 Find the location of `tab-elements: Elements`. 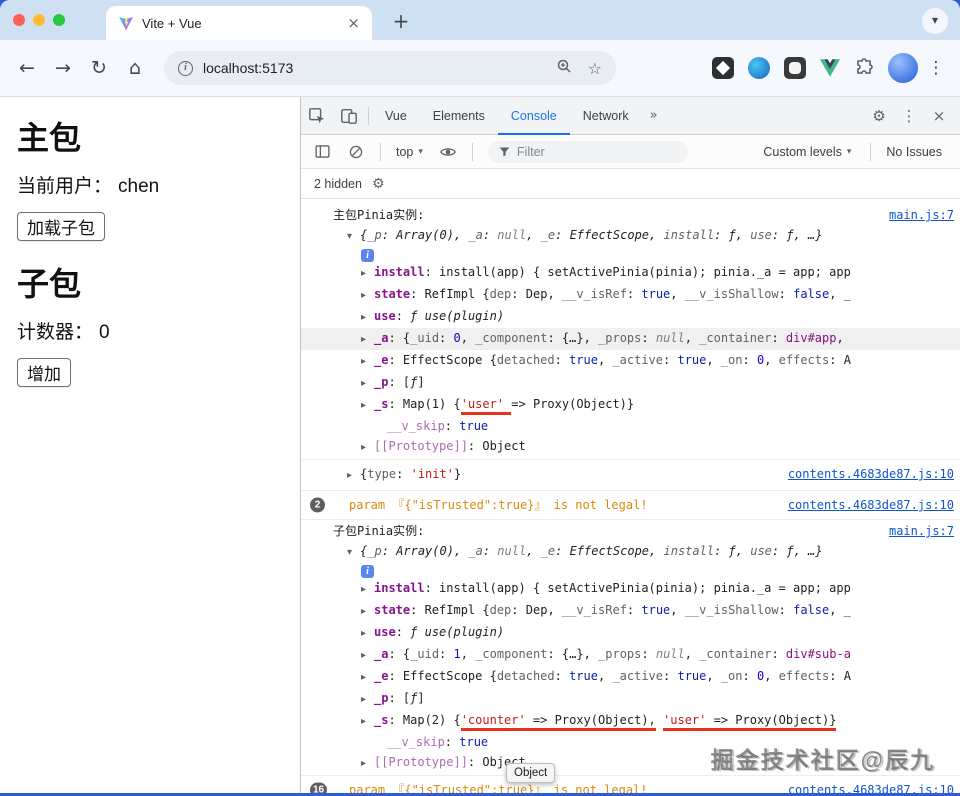

tab-elements: Elements is located at coordinates (459, 116).